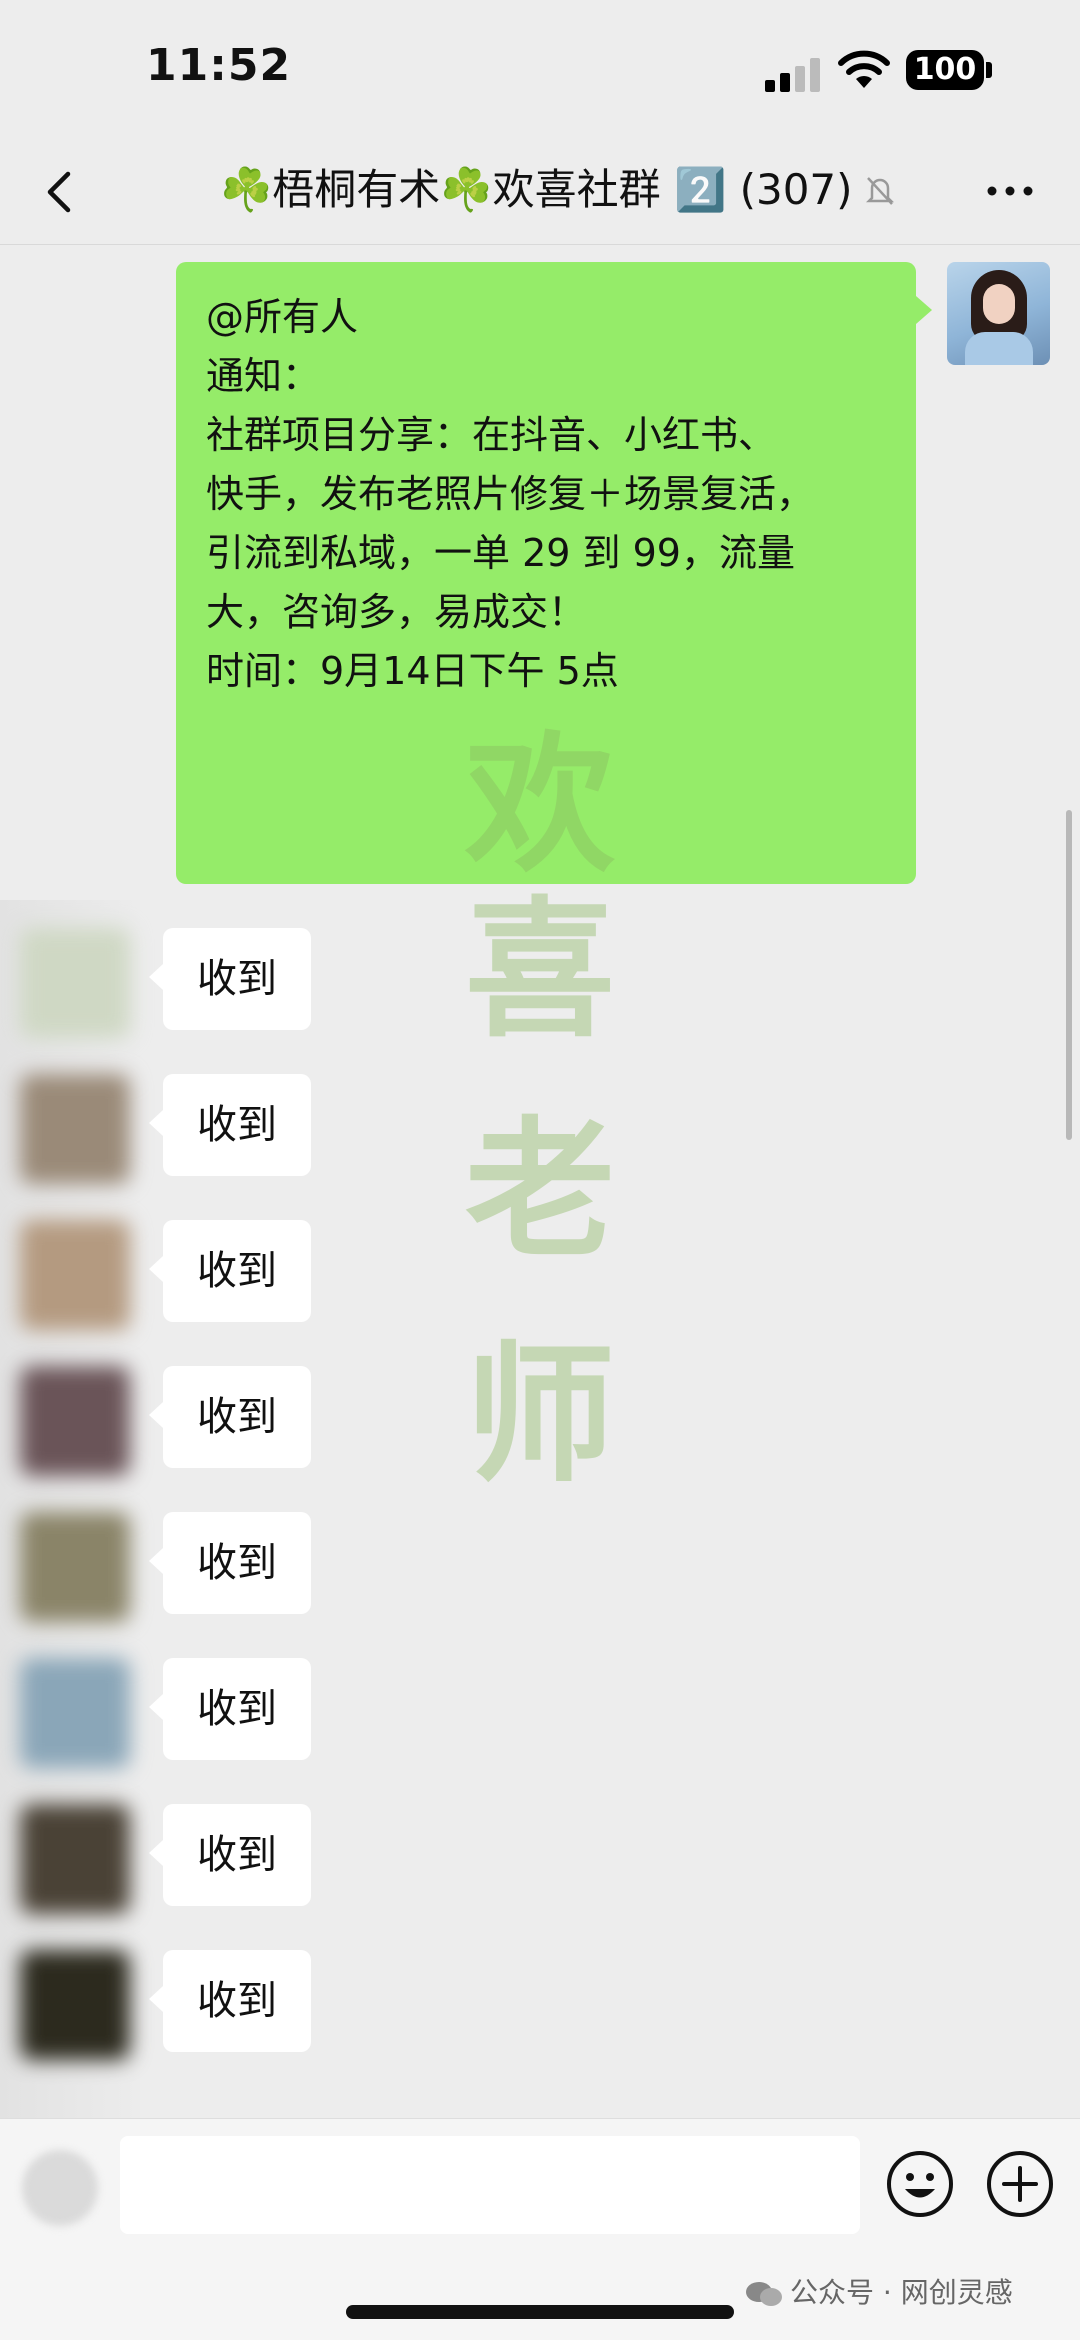 This screenshot has height=2340, width=1080. I want to click on muted-bell-icon, so click(880, 191).